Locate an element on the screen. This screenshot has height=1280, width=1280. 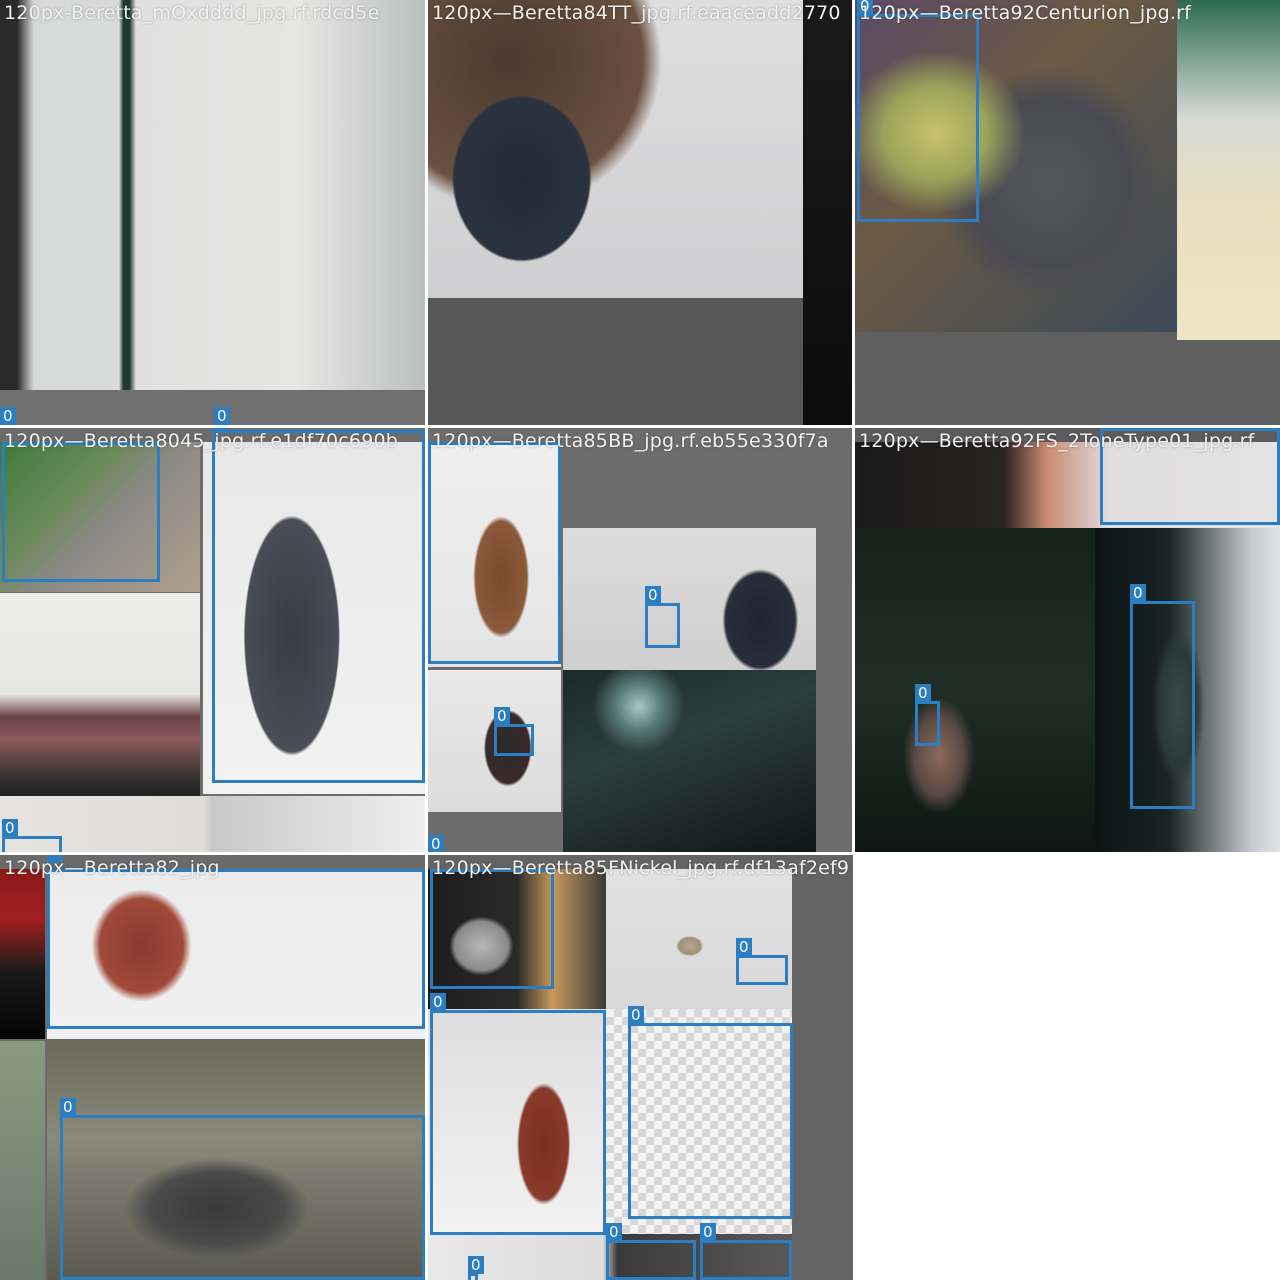
mosaic-tile: 120px—Beretta8045_jpg.rf.e1df70c690b00 is located at coordinates (212, 640).